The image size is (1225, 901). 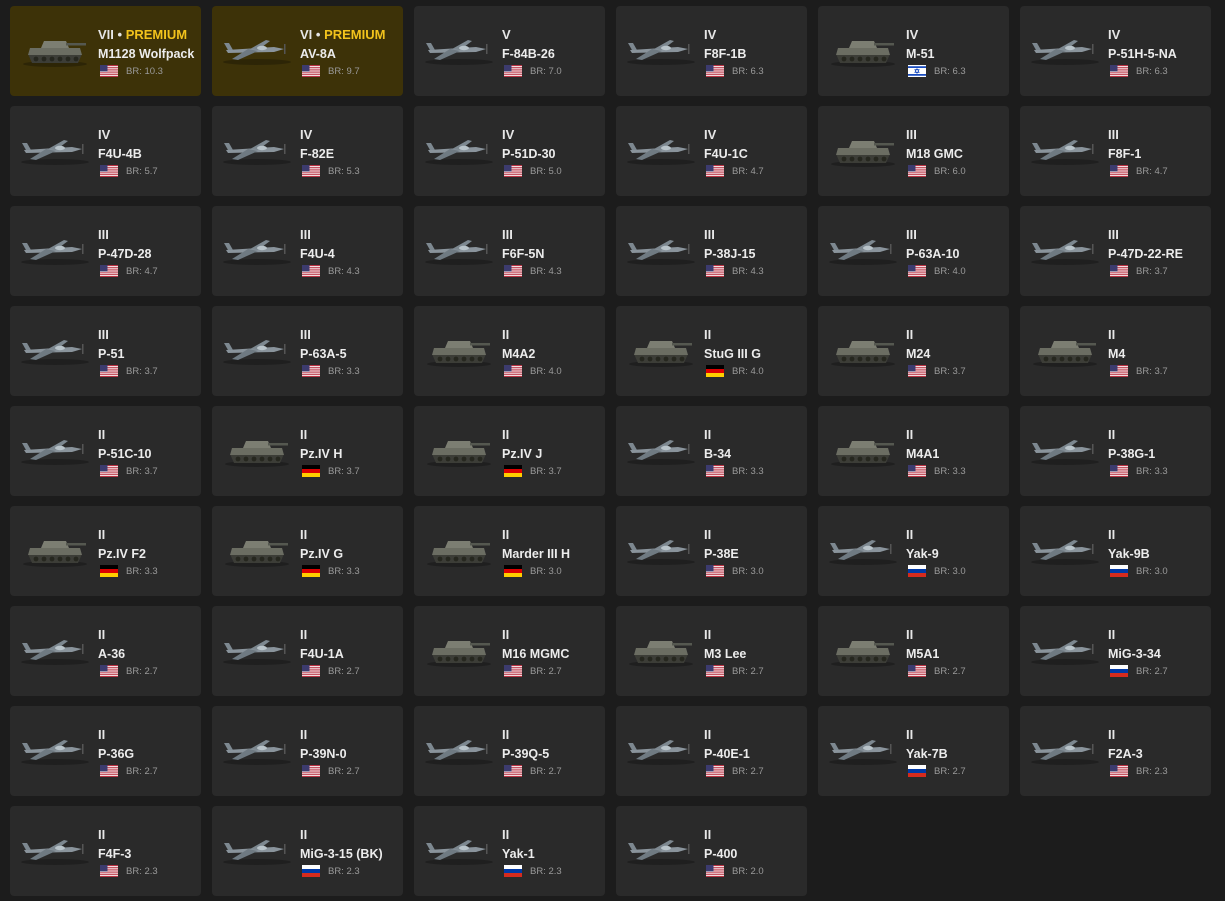 I want to click on tier-numeral: IV, so click(x=710, y=34).